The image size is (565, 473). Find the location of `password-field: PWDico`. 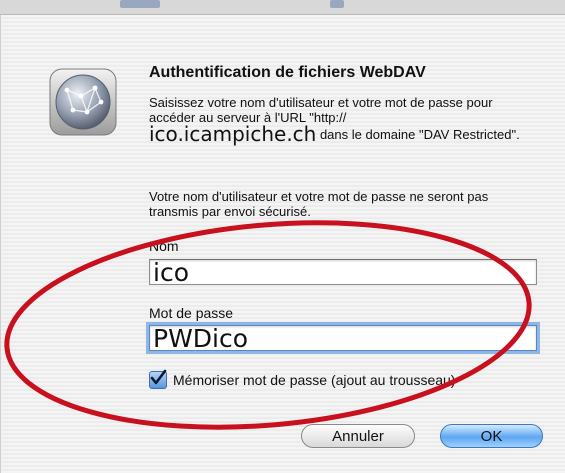

password-field: PWDico is located at coordinates (343, 338).